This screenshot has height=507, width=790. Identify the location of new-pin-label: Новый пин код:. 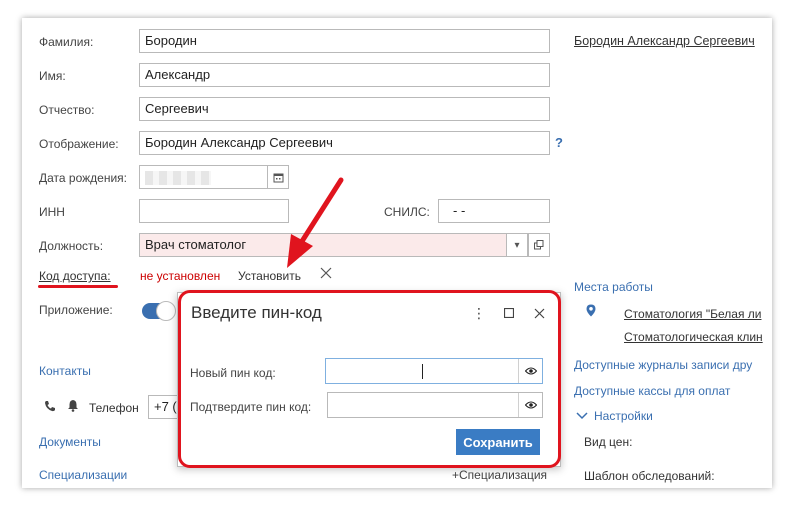
(233, 373).